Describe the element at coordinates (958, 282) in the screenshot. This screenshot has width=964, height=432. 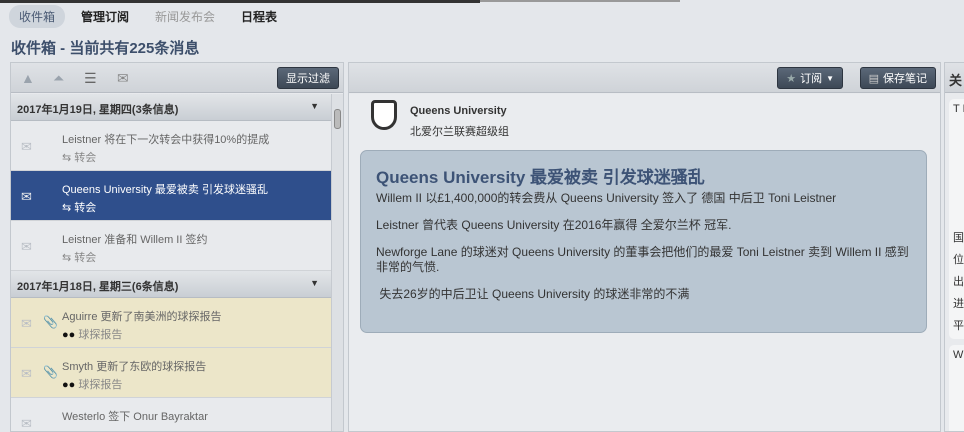
I see `info-label: 出` at that location.